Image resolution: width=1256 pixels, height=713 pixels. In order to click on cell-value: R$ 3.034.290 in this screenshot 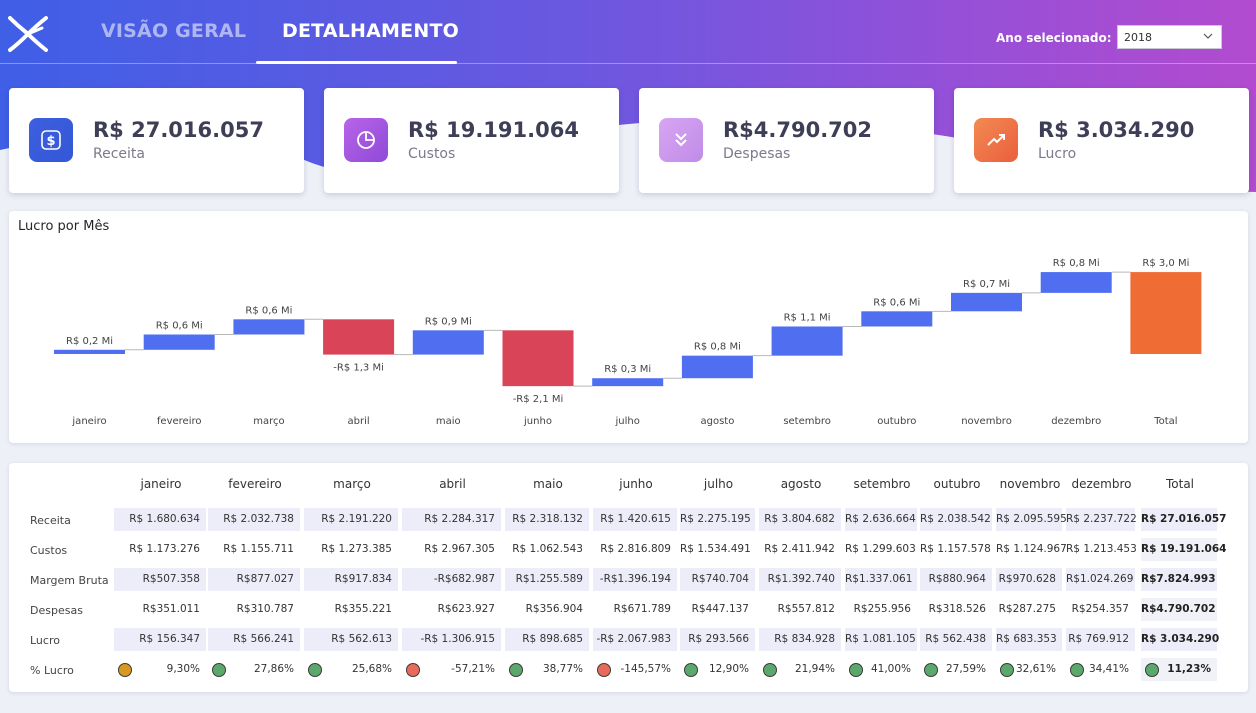, I will do `click(1180, 639)`.